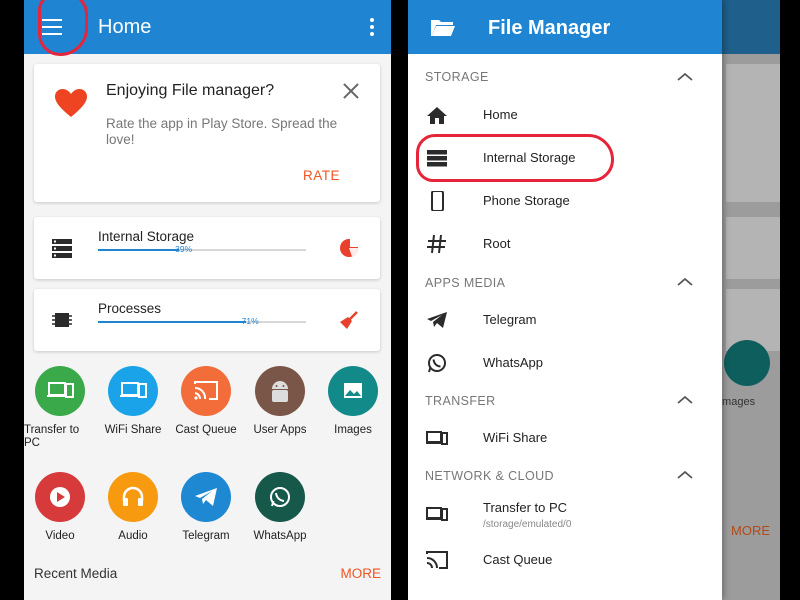  I want to click on rate-button: RATE, so click(321, 175).